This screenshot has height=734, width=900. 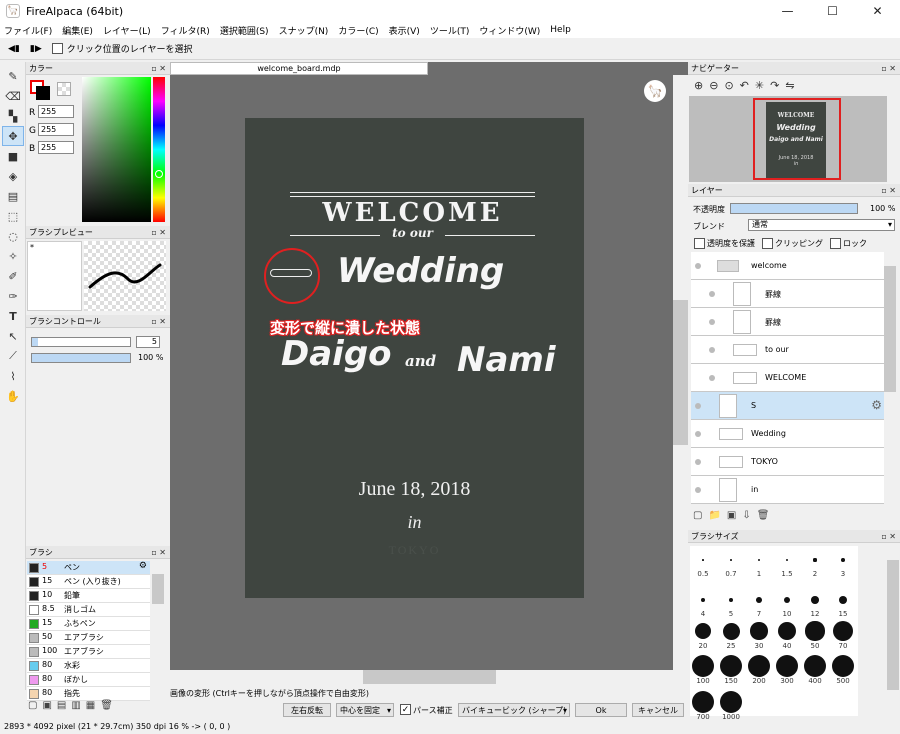 What do you see at coordinates (88, 568) in the screenshot?
I see `brush-list-item: 5 ペン ⚙` at bounding box center [88, 568].